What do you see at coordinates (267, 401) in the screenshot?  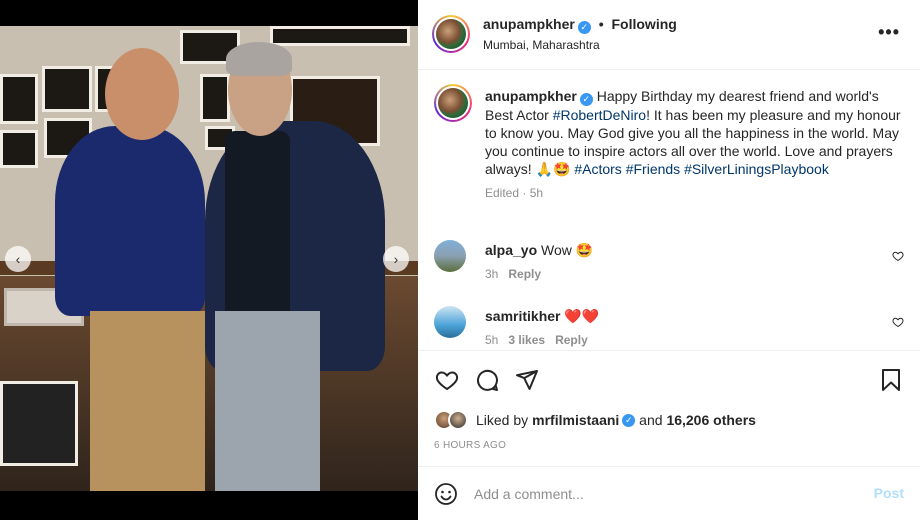 I see `person-right-pants` at bounding box center [267, 401].